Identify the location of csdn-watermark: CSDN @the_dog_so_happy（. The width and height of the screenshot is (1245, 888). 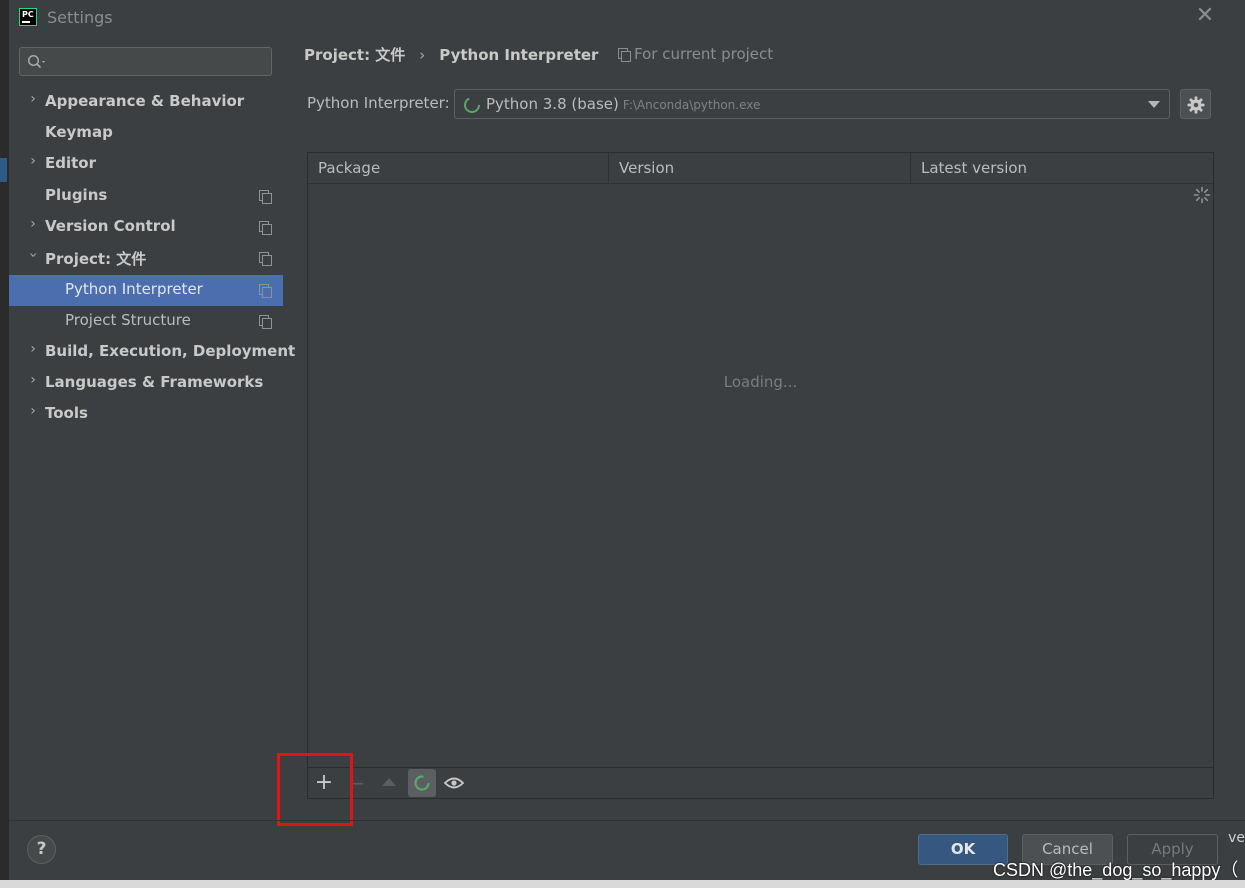
(1116, 870).